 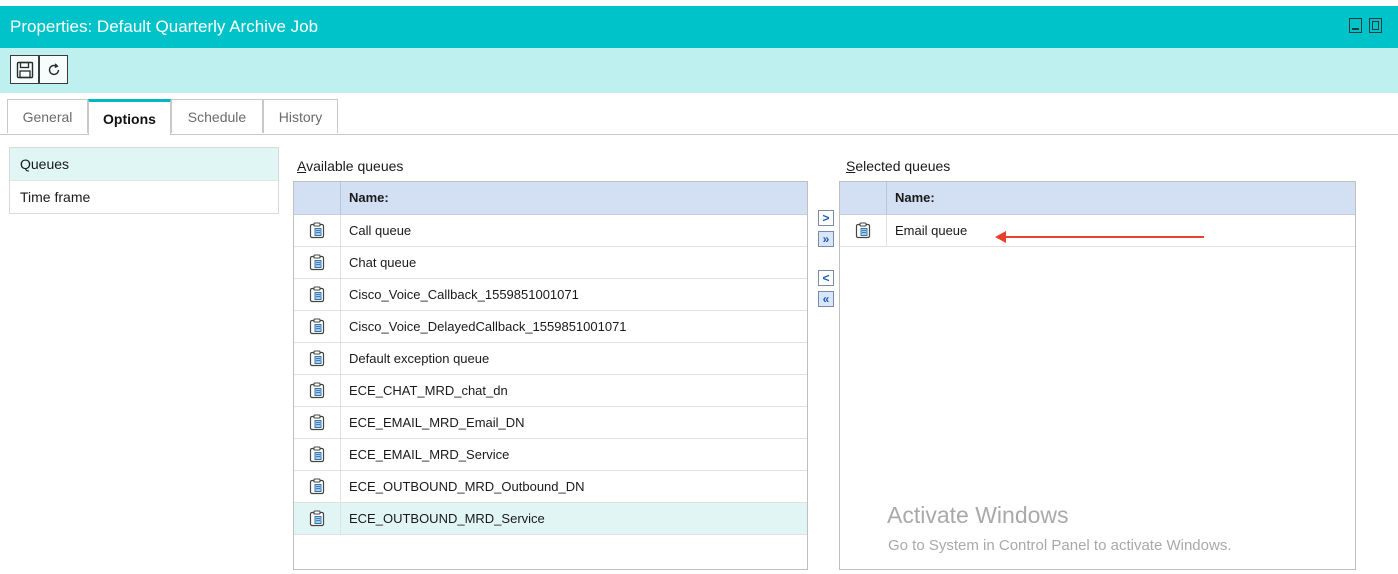 I want to click on available-queues-accesskey: A, so click(x=302, y=166).